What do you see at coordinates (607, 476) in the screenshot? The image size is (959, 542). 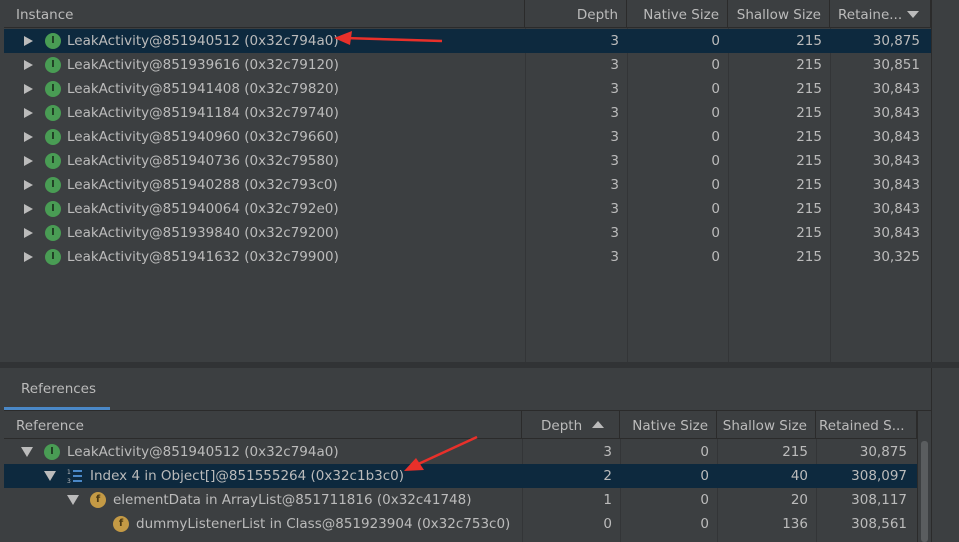 I see `reference-depth: 2` at bounding box center [607, 476].